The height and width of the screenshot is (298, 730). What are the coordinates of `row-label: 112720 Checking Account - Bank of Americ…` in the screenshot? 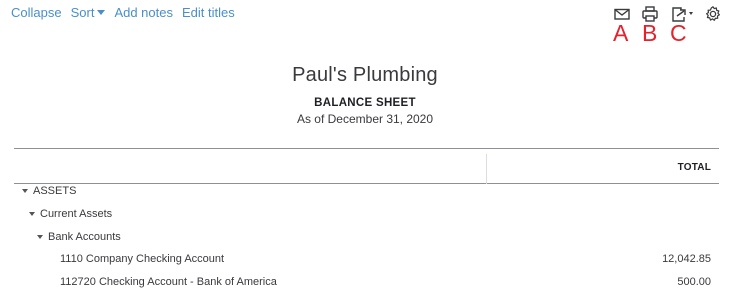 It's located at (168, 282).